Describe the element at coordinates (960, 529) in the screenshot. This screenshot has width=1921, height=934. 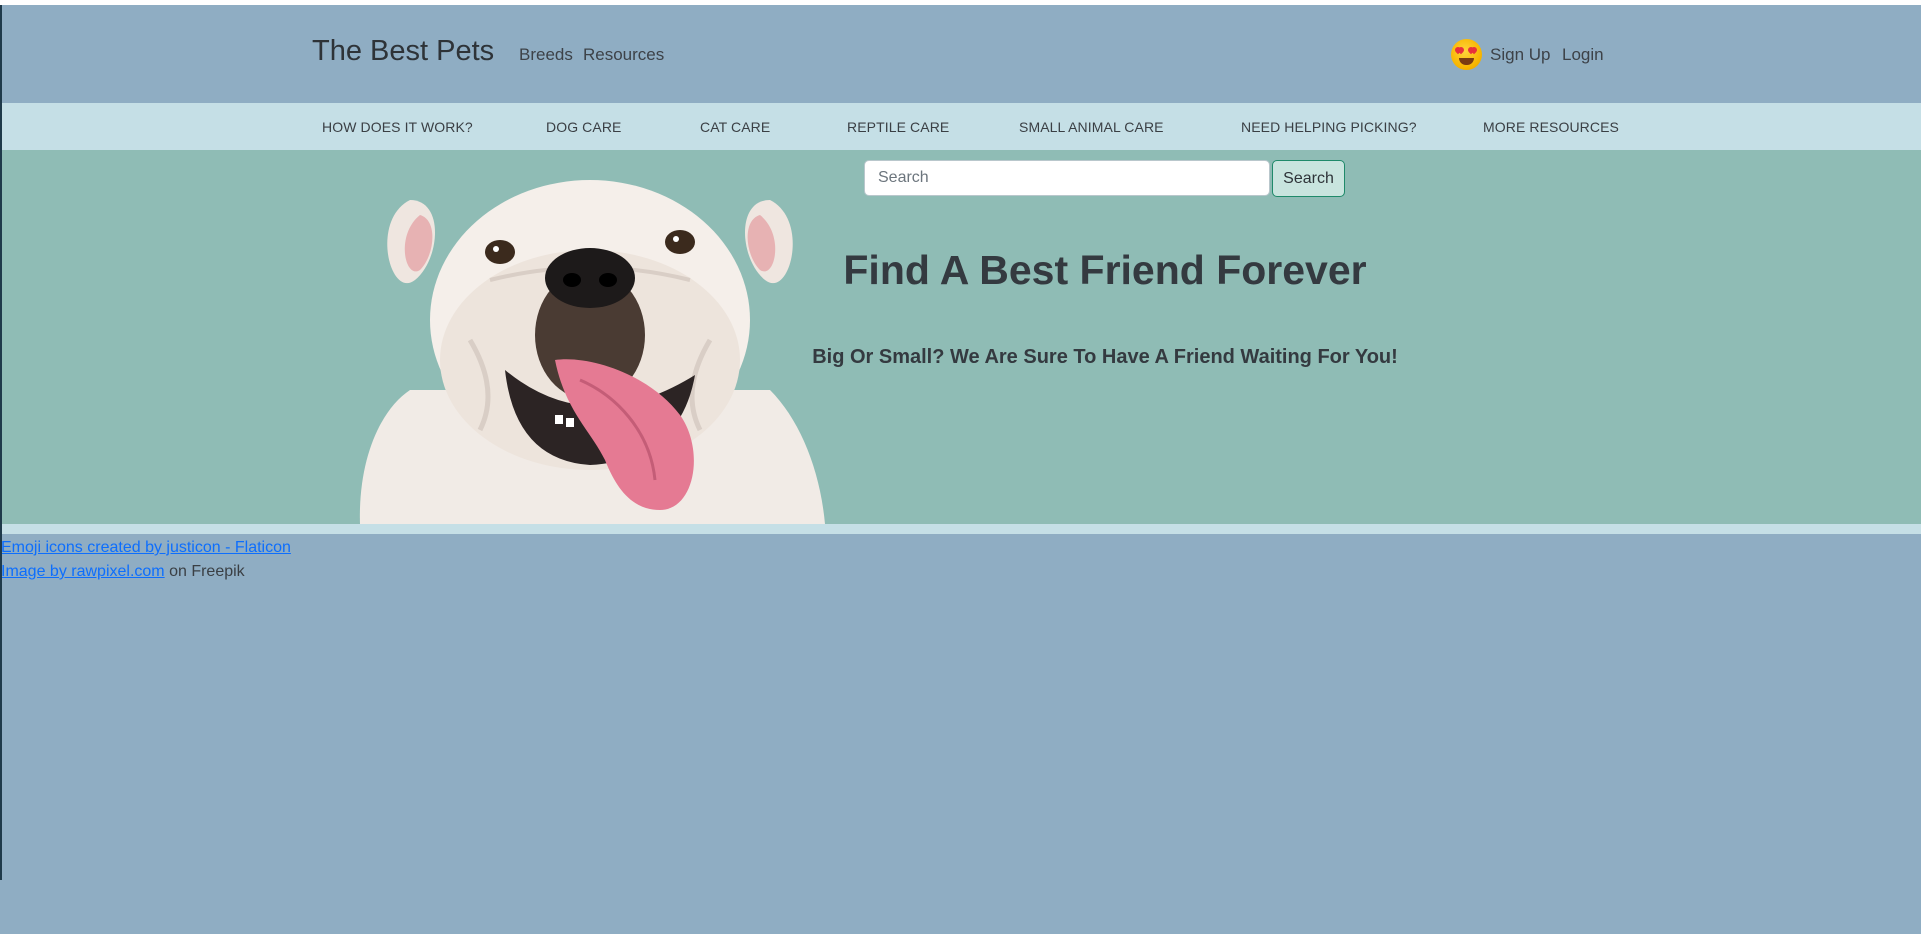
I see `hero-bottom-divider` at that location.